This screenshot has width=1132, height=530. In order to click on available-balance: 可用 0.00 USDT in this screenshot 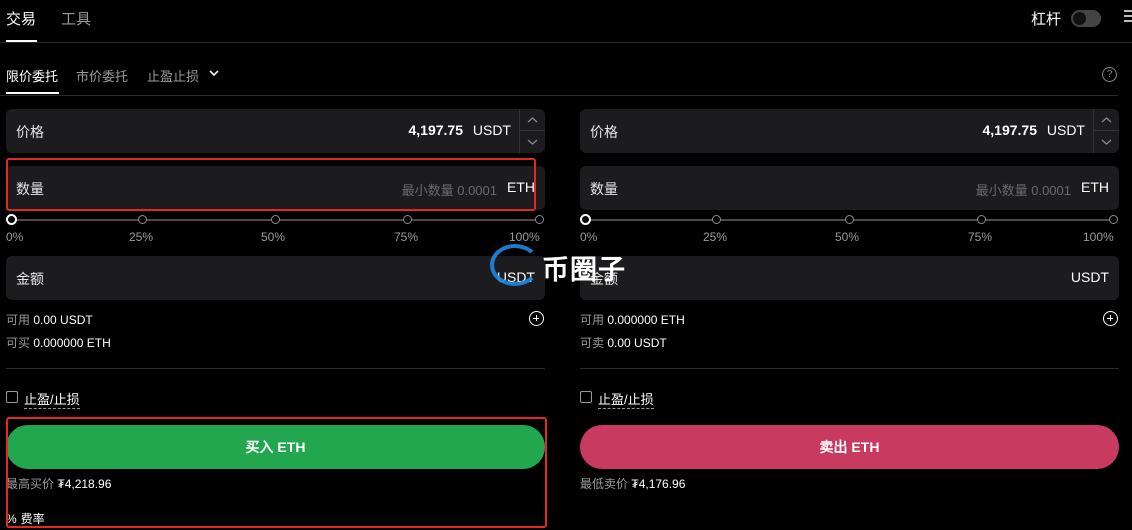, I will do `click(49, 319)`.